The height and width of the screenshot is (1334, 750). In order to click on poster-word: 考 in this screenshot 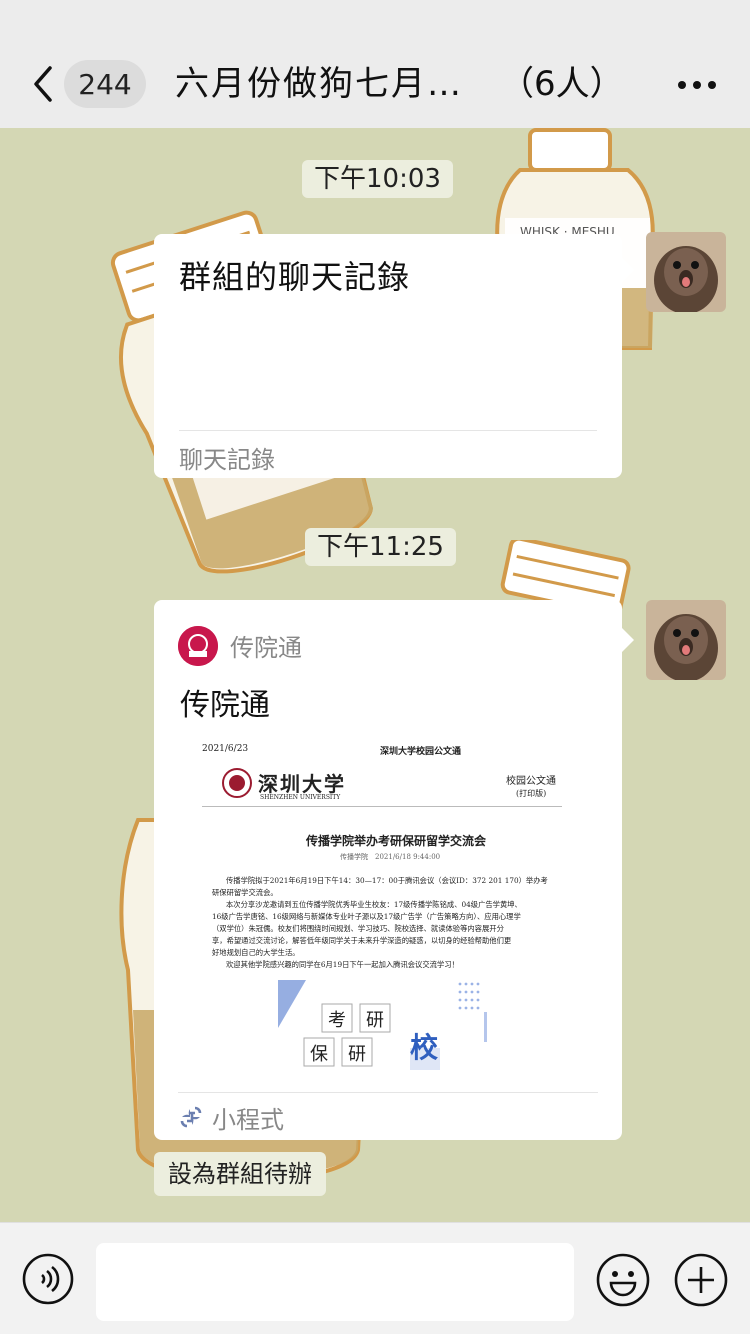, I will do `click(337, 1020)`.